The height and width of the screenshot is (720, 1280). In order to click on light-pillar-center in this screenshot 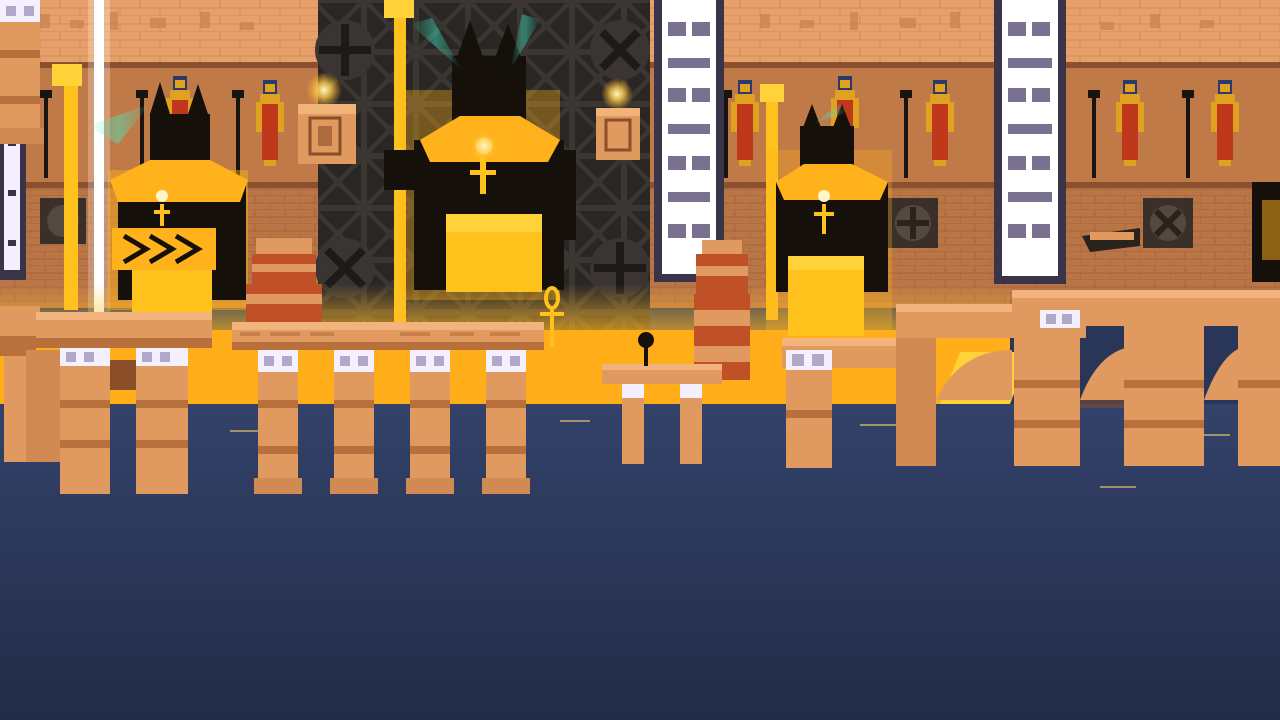, I will do `click(689, 141)`.